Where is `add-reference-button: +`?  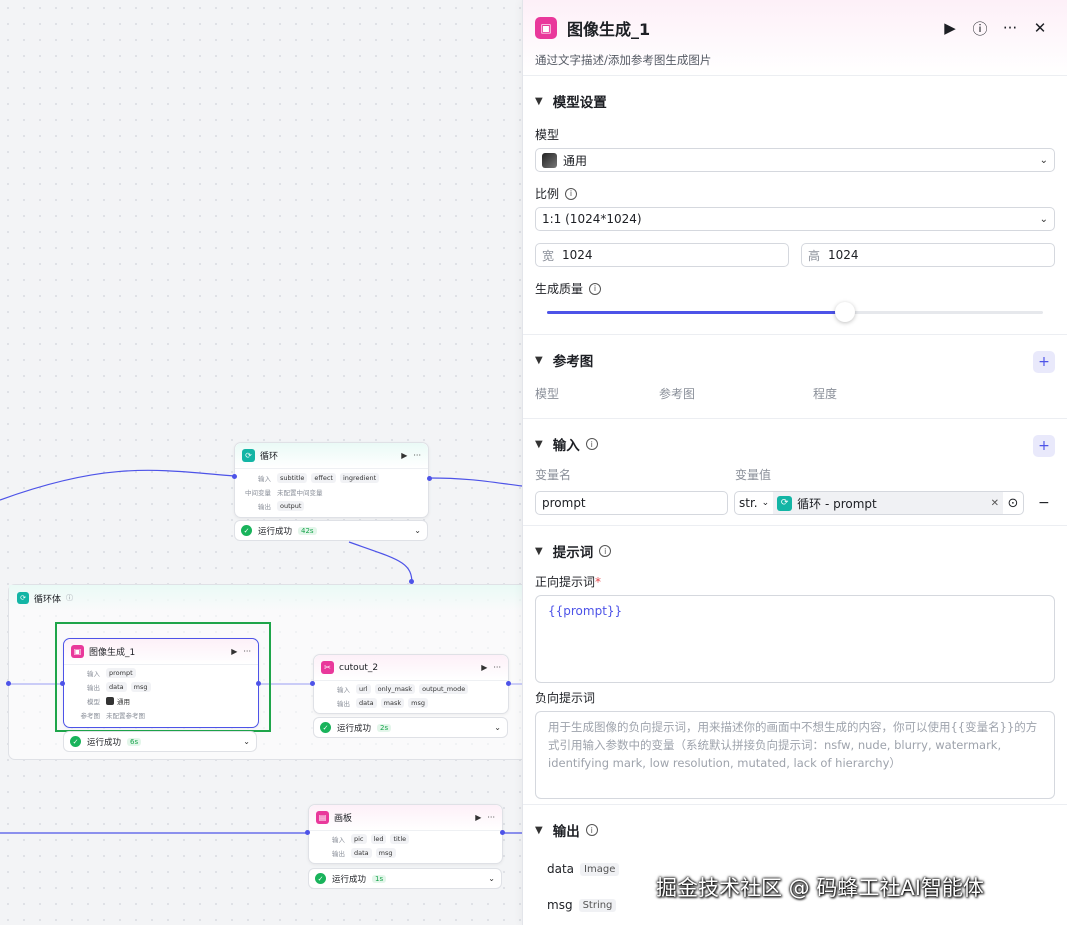
add-reference-button: + is located at coordinates (1044, 362).